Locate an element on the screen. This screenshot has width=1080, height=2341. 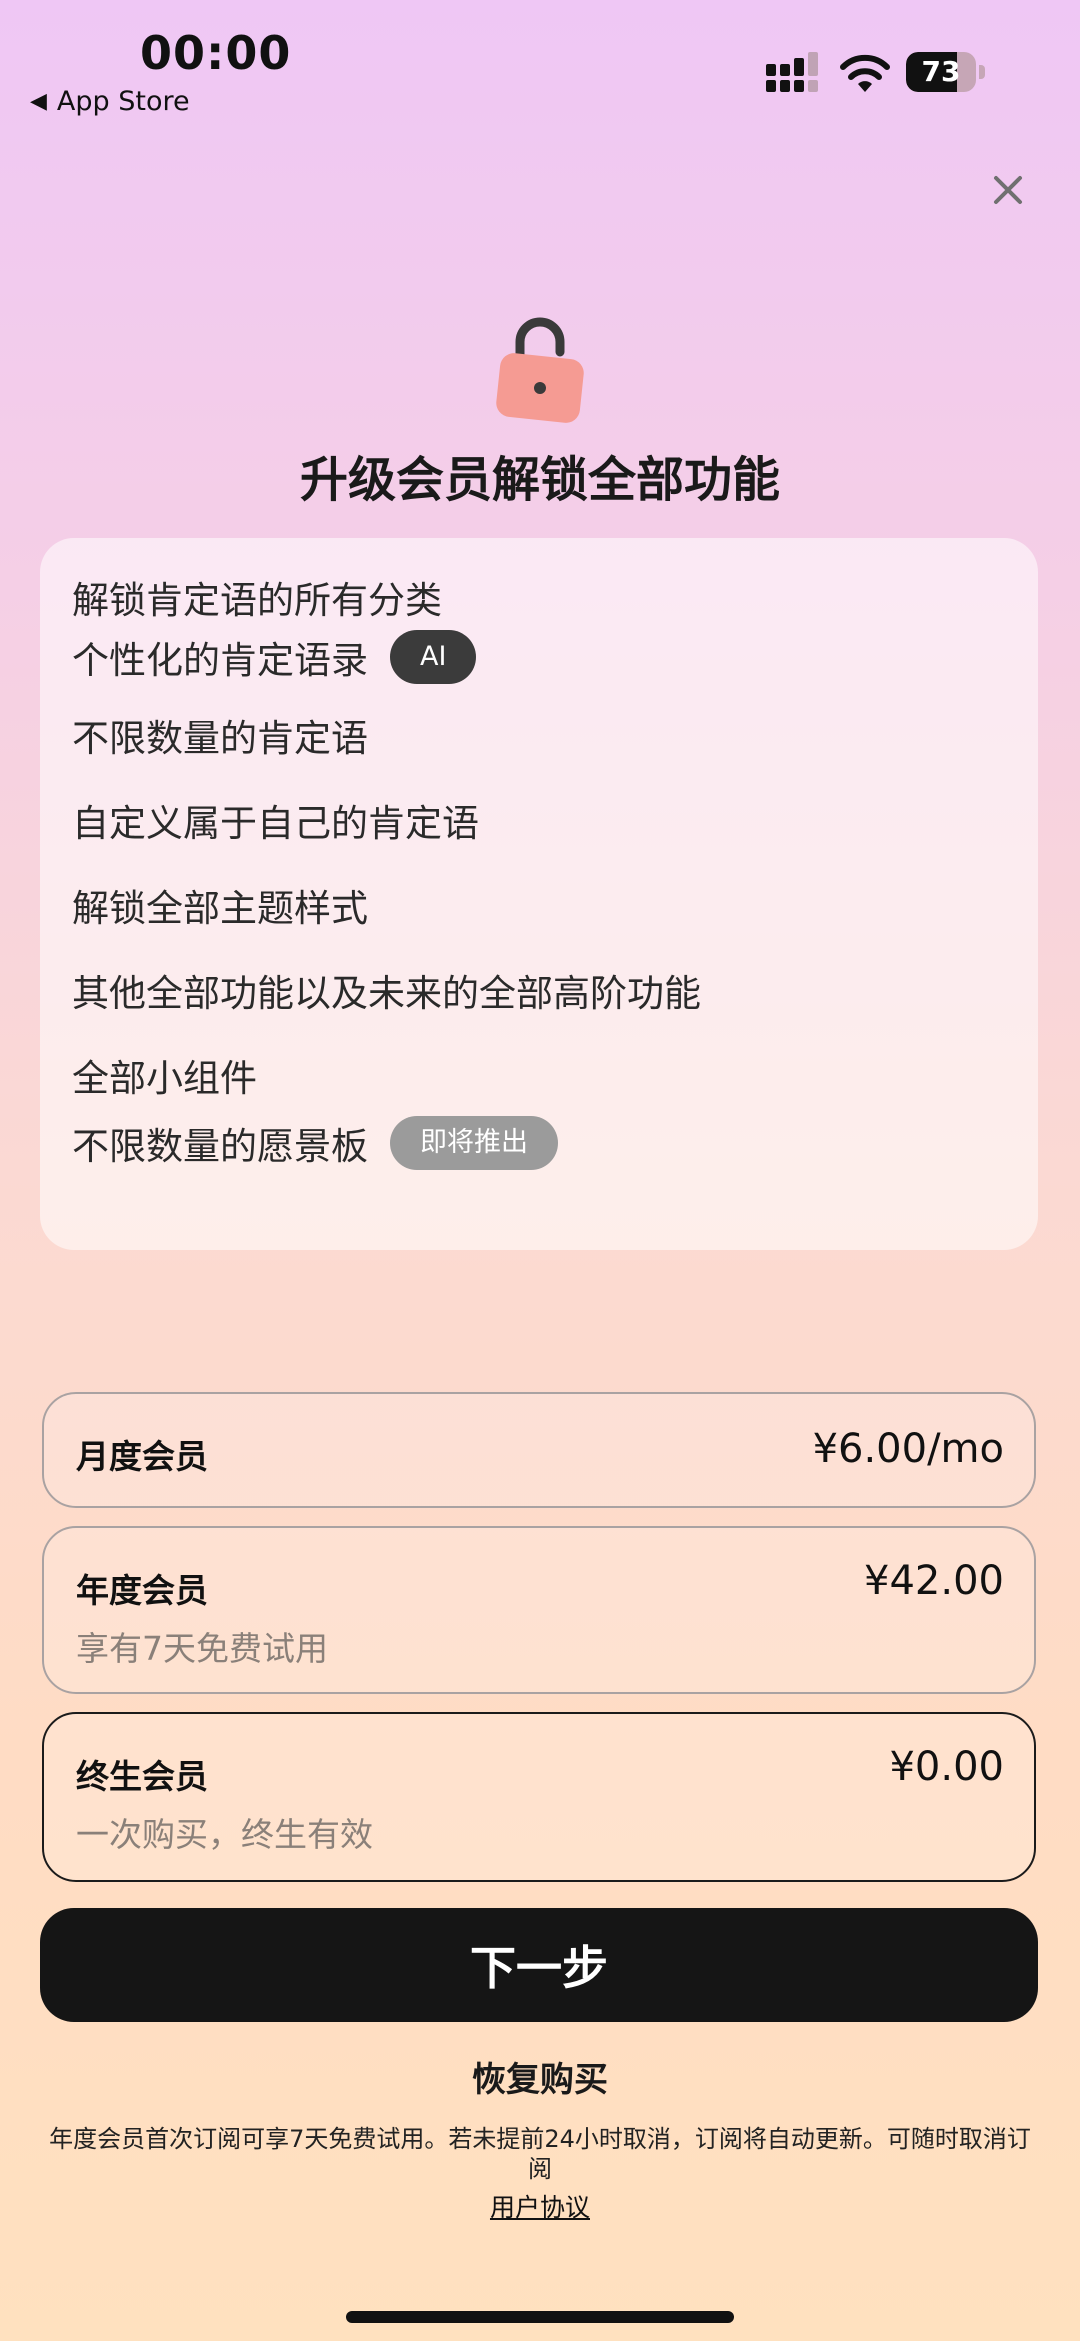
status-time: 00:00 is located at coordinates (216, 53).